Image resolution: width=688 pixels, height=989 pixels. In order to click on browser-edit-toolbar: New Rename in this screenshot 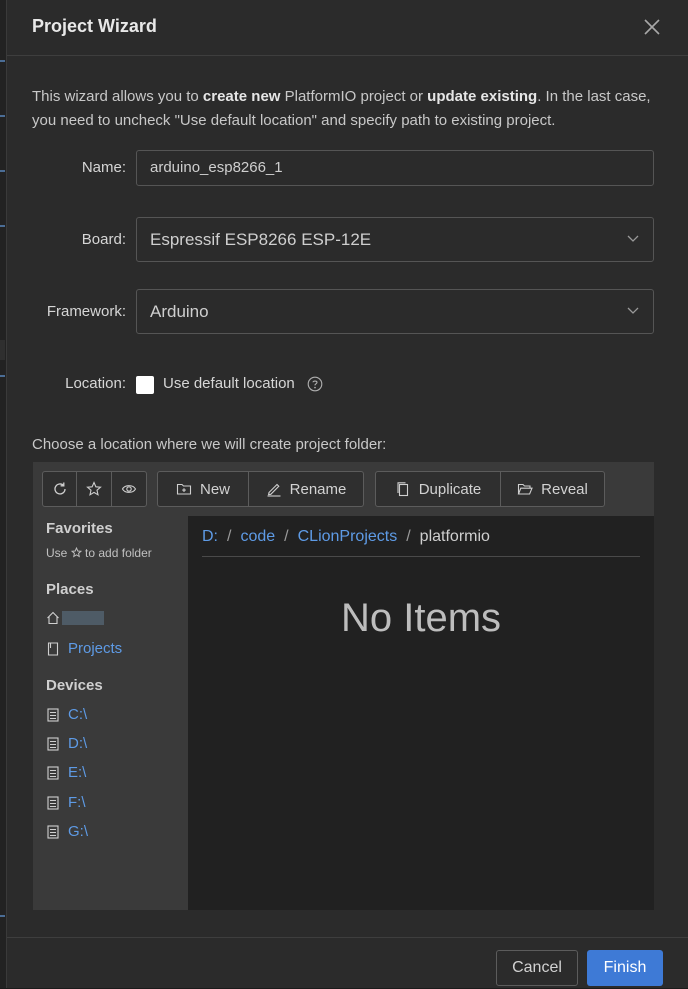, I will do `click(260, 489)`.